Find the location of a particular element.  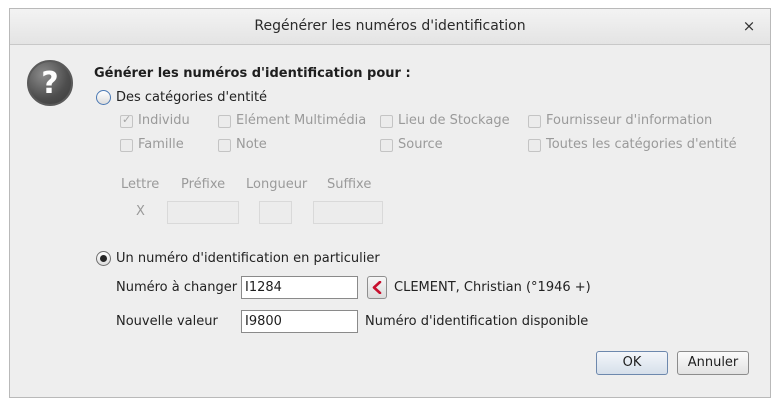

format-prefix-header: Préfixe is located at coordinates (203, 184).